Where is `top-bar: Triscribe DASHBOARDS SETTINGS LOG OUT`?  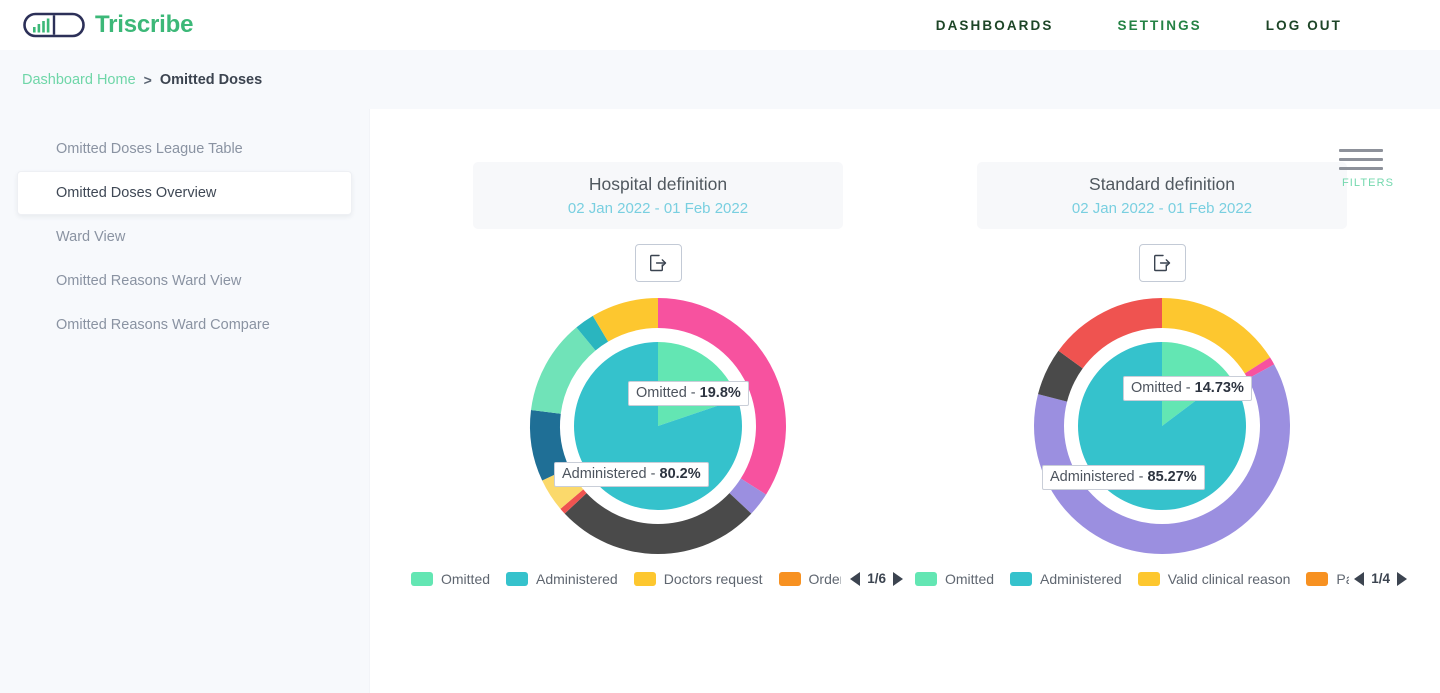
top-bar: Triscribe DASHBOARDS SETTINGS LOG OUT is located at coordinates (720, 25).